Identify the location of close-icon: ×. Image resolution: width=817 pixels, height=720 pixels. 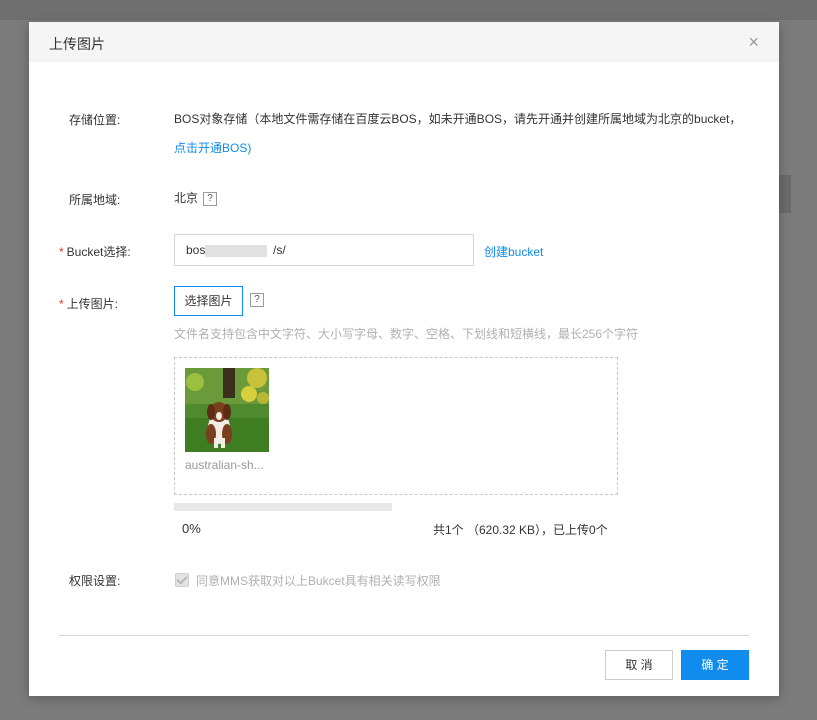
(753, 42).